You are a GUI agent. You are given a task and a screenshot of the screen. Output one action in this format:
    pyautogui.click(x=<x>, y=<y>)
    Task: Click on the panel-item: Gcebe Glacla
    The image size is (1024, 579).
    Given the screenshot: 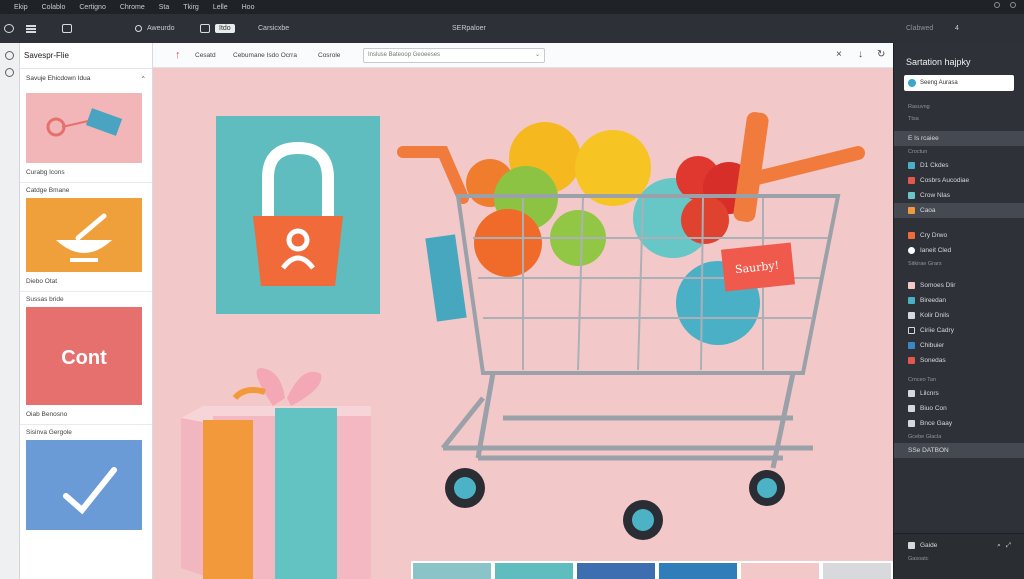 What is the action you would take?
    pyautogui.click(x=959, y=437)
    